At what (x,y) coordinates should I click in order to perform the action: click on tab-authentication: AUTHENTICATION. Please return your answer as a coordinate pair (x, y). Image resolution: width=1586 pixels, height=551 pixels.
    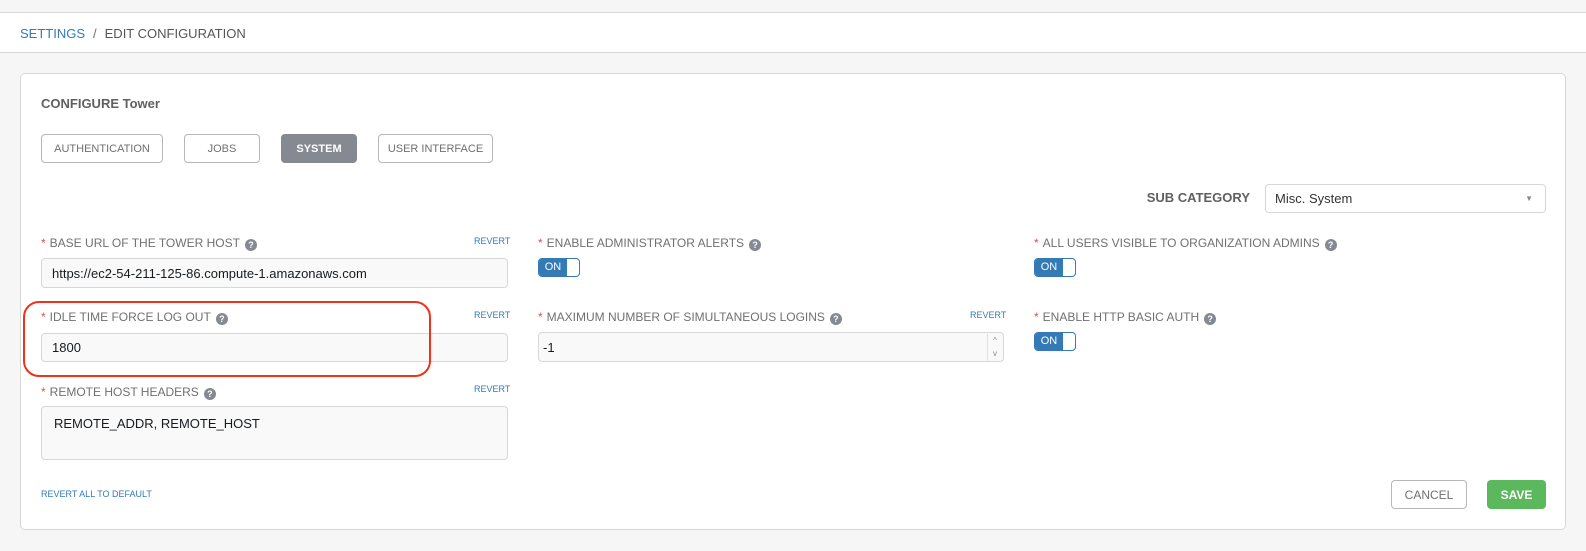
    Looking at the image, I should click on (102, 148).